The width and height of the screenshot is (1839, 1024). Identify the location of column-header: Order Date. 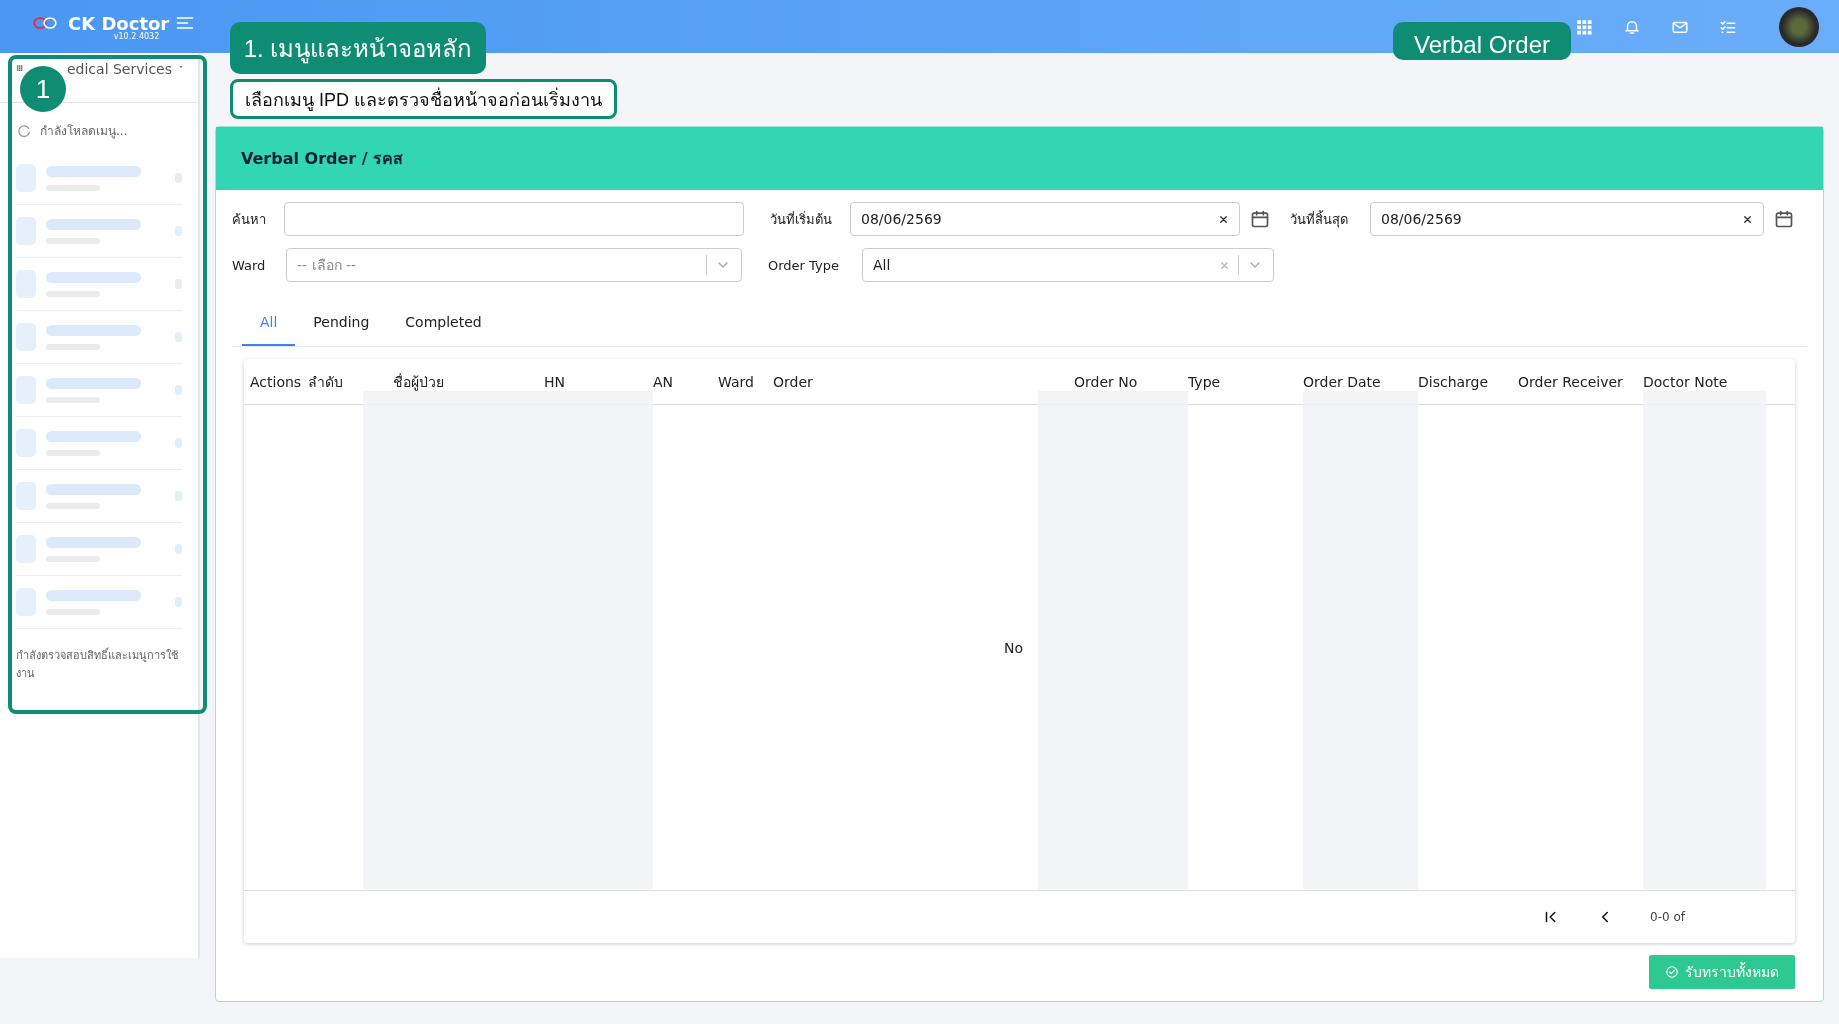
(1342, 381).